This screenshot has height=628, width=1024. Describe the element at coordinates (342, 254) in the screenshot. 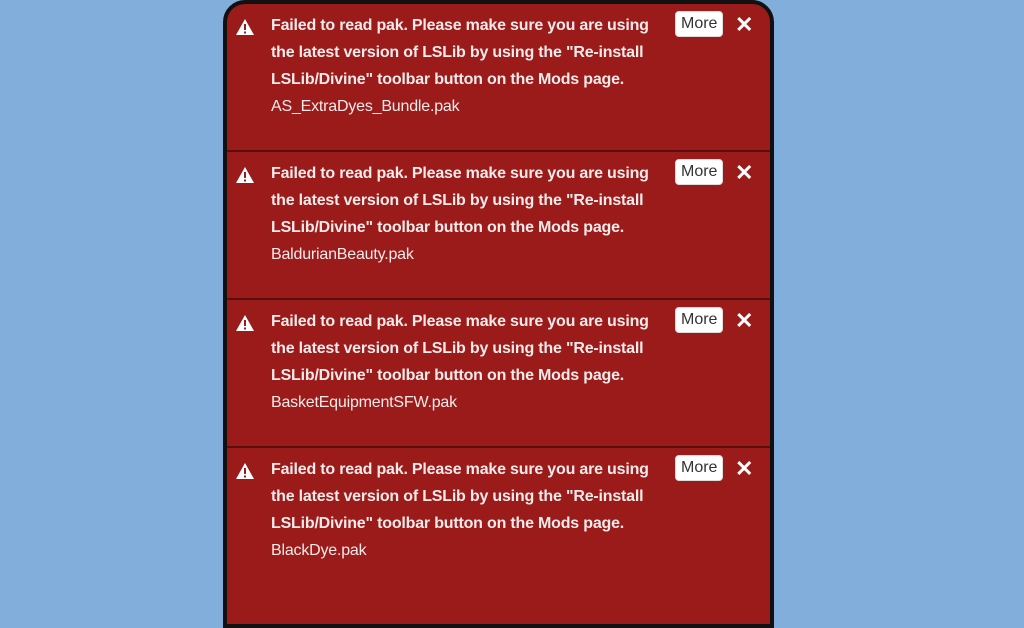

I see `file-name: BaldurianBeauty.pak` at that location.